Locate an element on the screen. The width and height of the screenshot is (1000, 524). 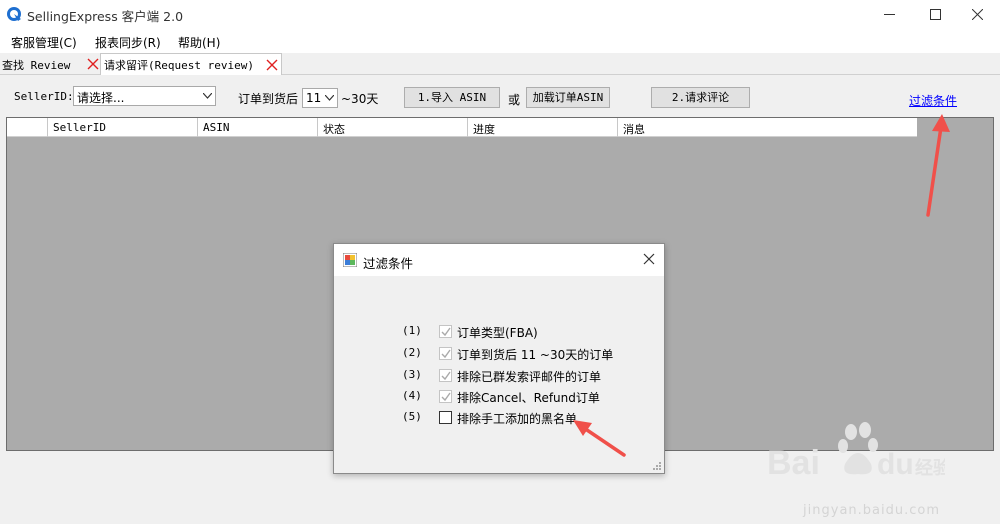
svg-text: Bai is located at coordinates (793, 463).